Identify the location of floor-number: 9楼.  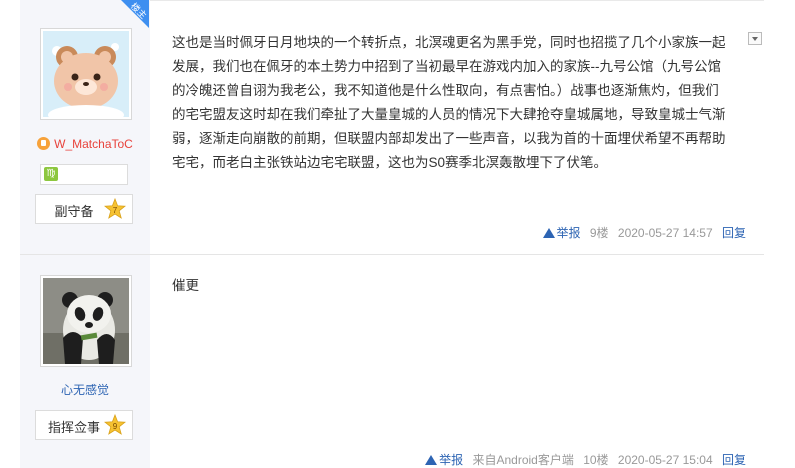
(599, 233).